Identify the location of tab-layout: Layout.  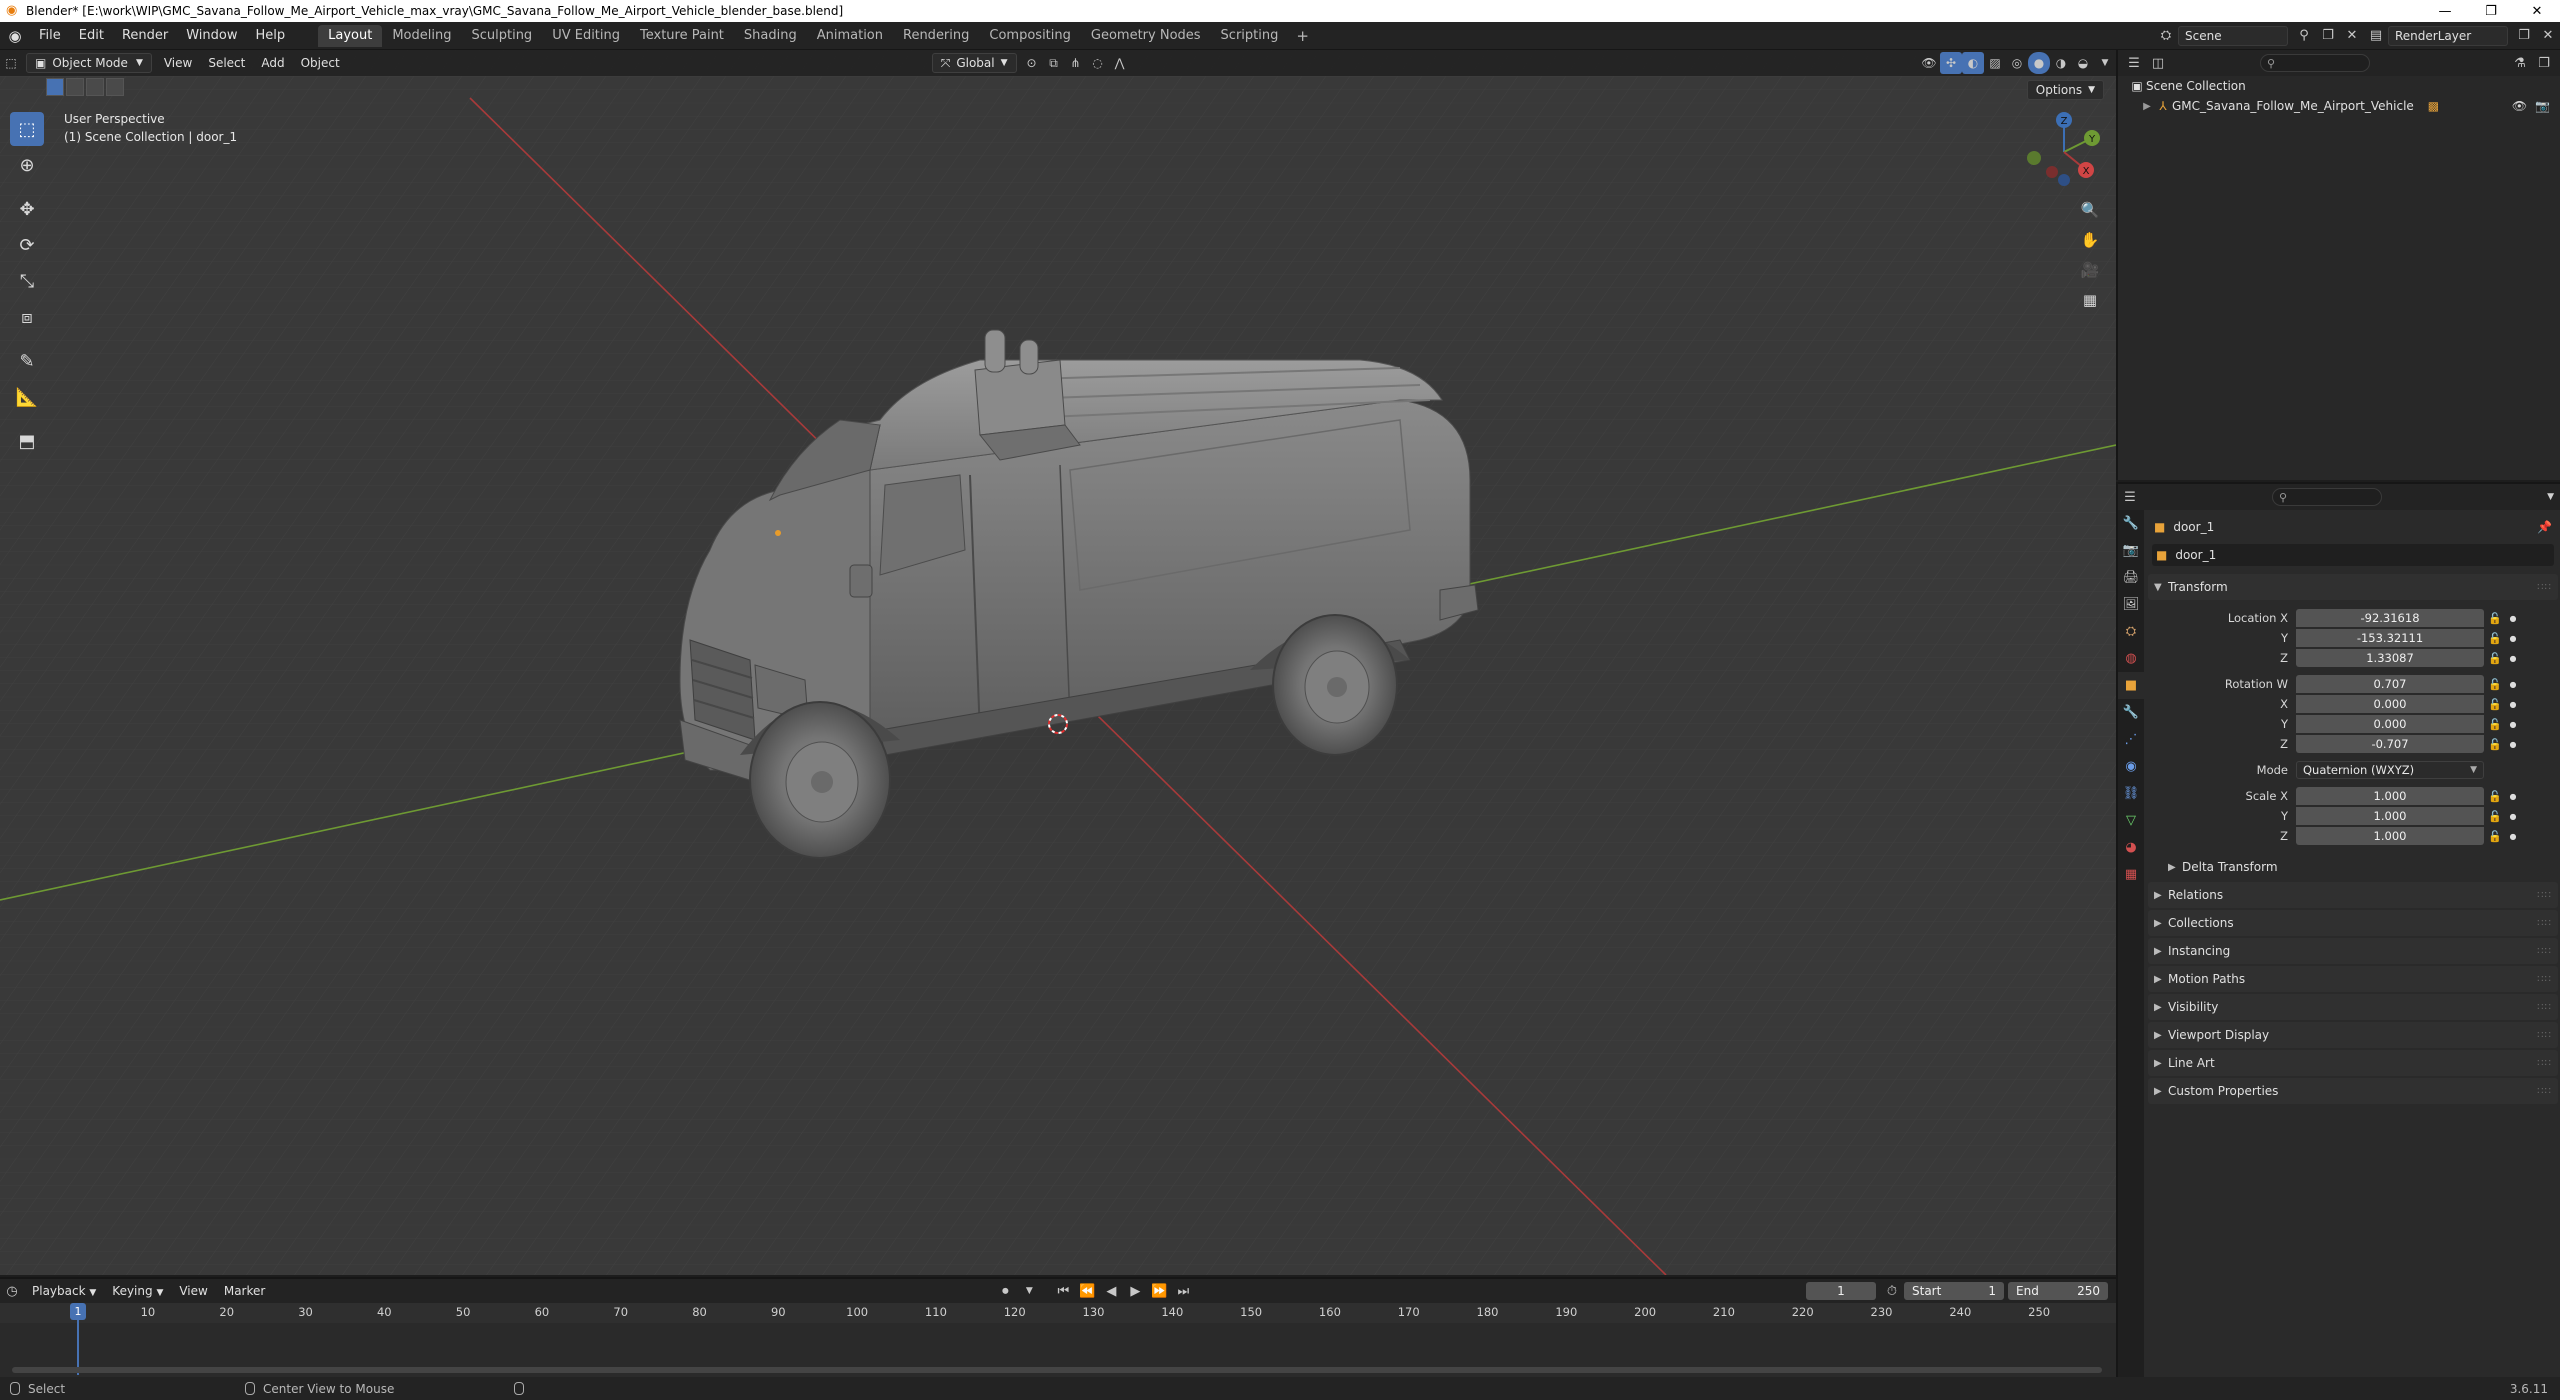
(350, 35).